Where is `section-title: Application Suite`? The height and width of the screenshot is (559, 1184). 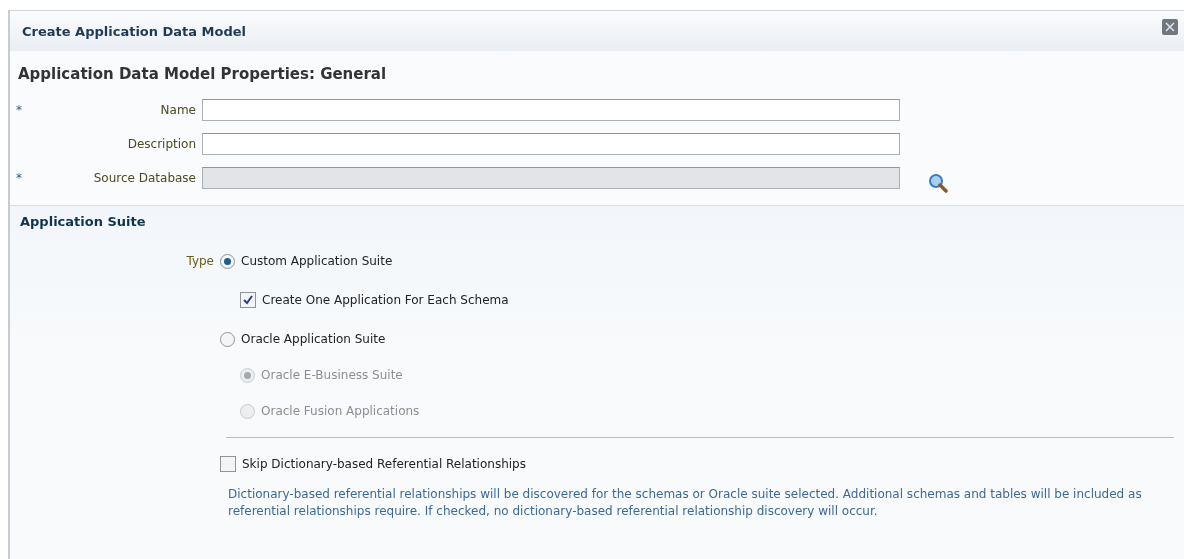 section-title: Application Suite is located at coordinates (83, 221).